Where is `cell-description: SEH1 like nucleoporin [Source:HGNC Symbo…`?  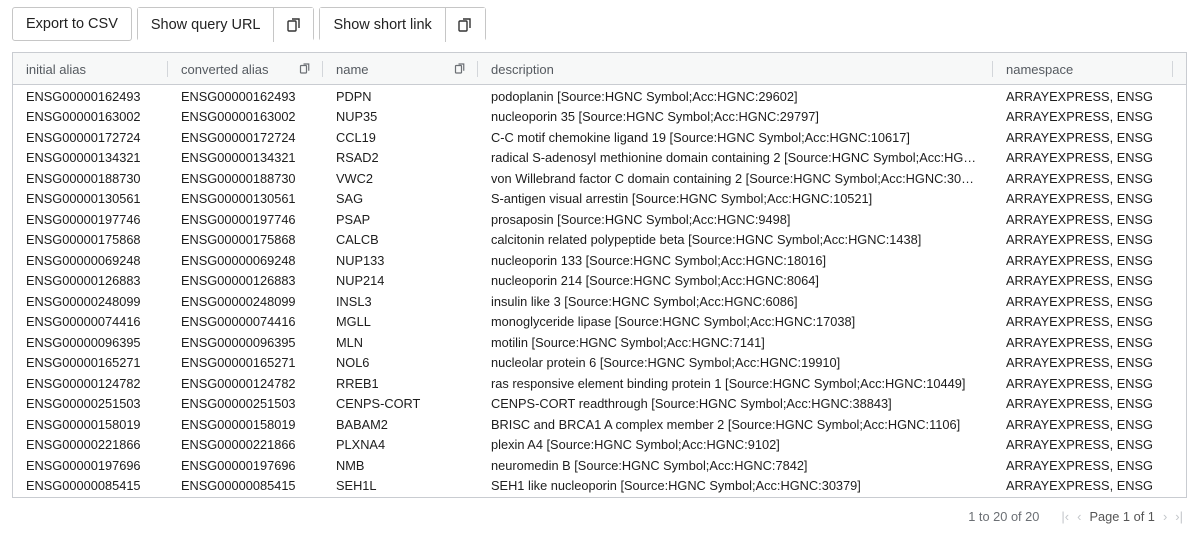
cell-description: SEH1 like nucleoporin [Source:HGNC Symbo… is located at coordinates (735, 485).